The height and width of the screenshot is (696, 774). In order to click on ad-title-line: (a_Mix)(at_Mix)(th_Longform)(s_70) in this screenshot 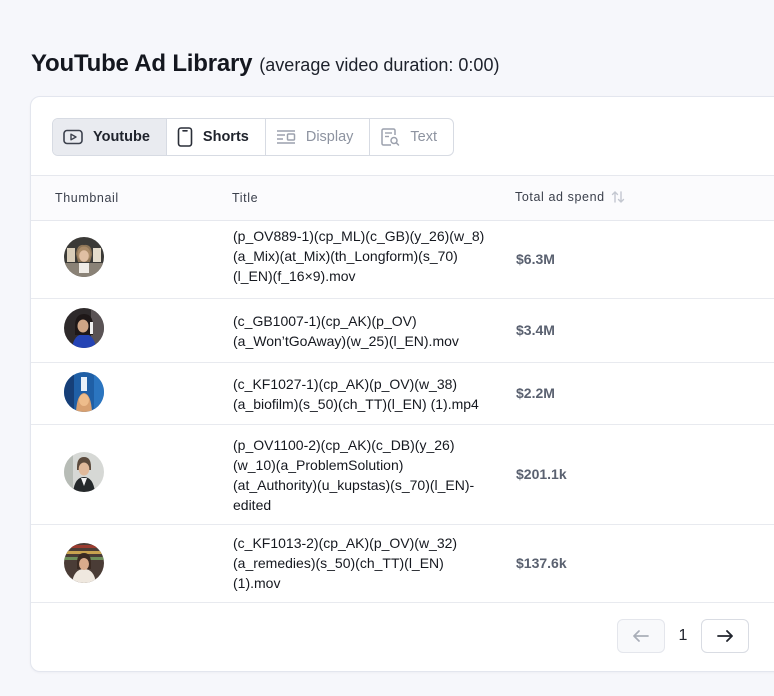, I will do `click(345, 256)`.